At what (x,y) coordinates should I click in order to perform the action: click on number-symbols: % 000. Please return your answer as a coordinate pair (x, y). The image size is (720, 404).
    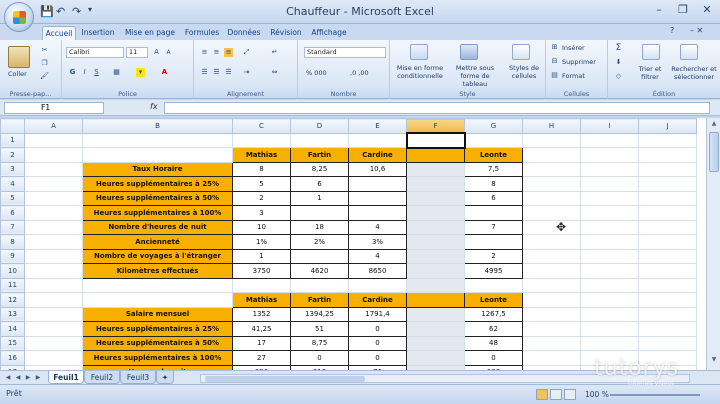
    Looking at the image, I should click on (316, 73).